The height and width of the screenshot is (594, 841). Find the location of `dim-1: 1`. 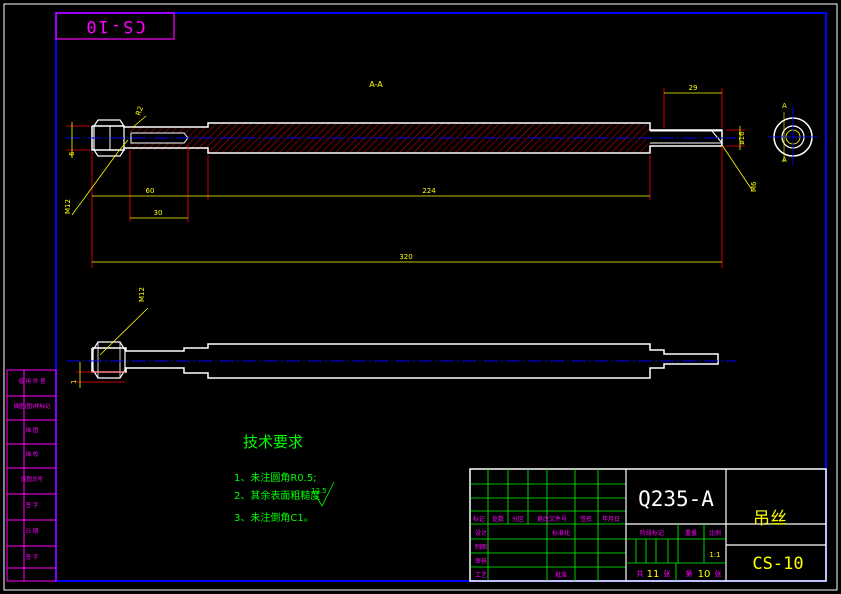

dim-1: 1 is located at coordinates (74, 382).